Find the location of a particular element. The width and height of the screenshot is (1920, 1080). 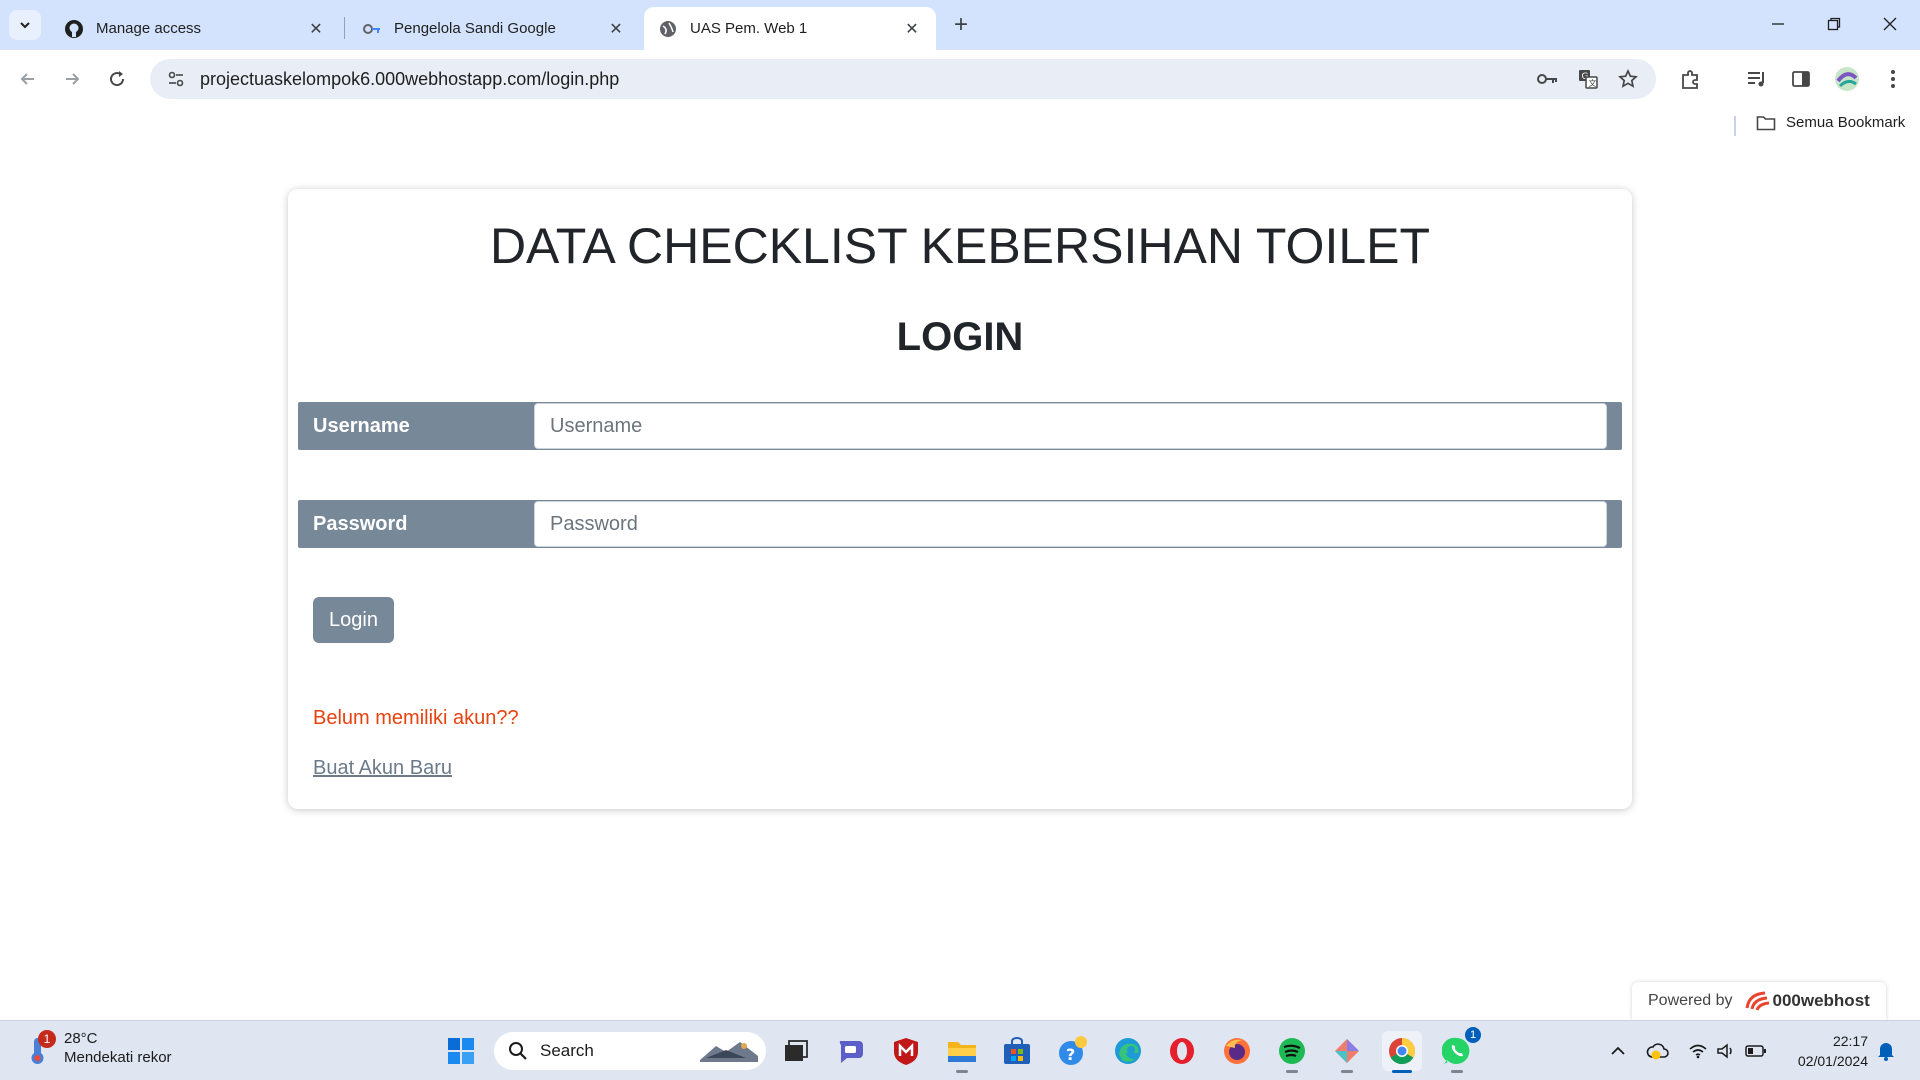

edge-browser-app is located at coordinates (1128, 1051).